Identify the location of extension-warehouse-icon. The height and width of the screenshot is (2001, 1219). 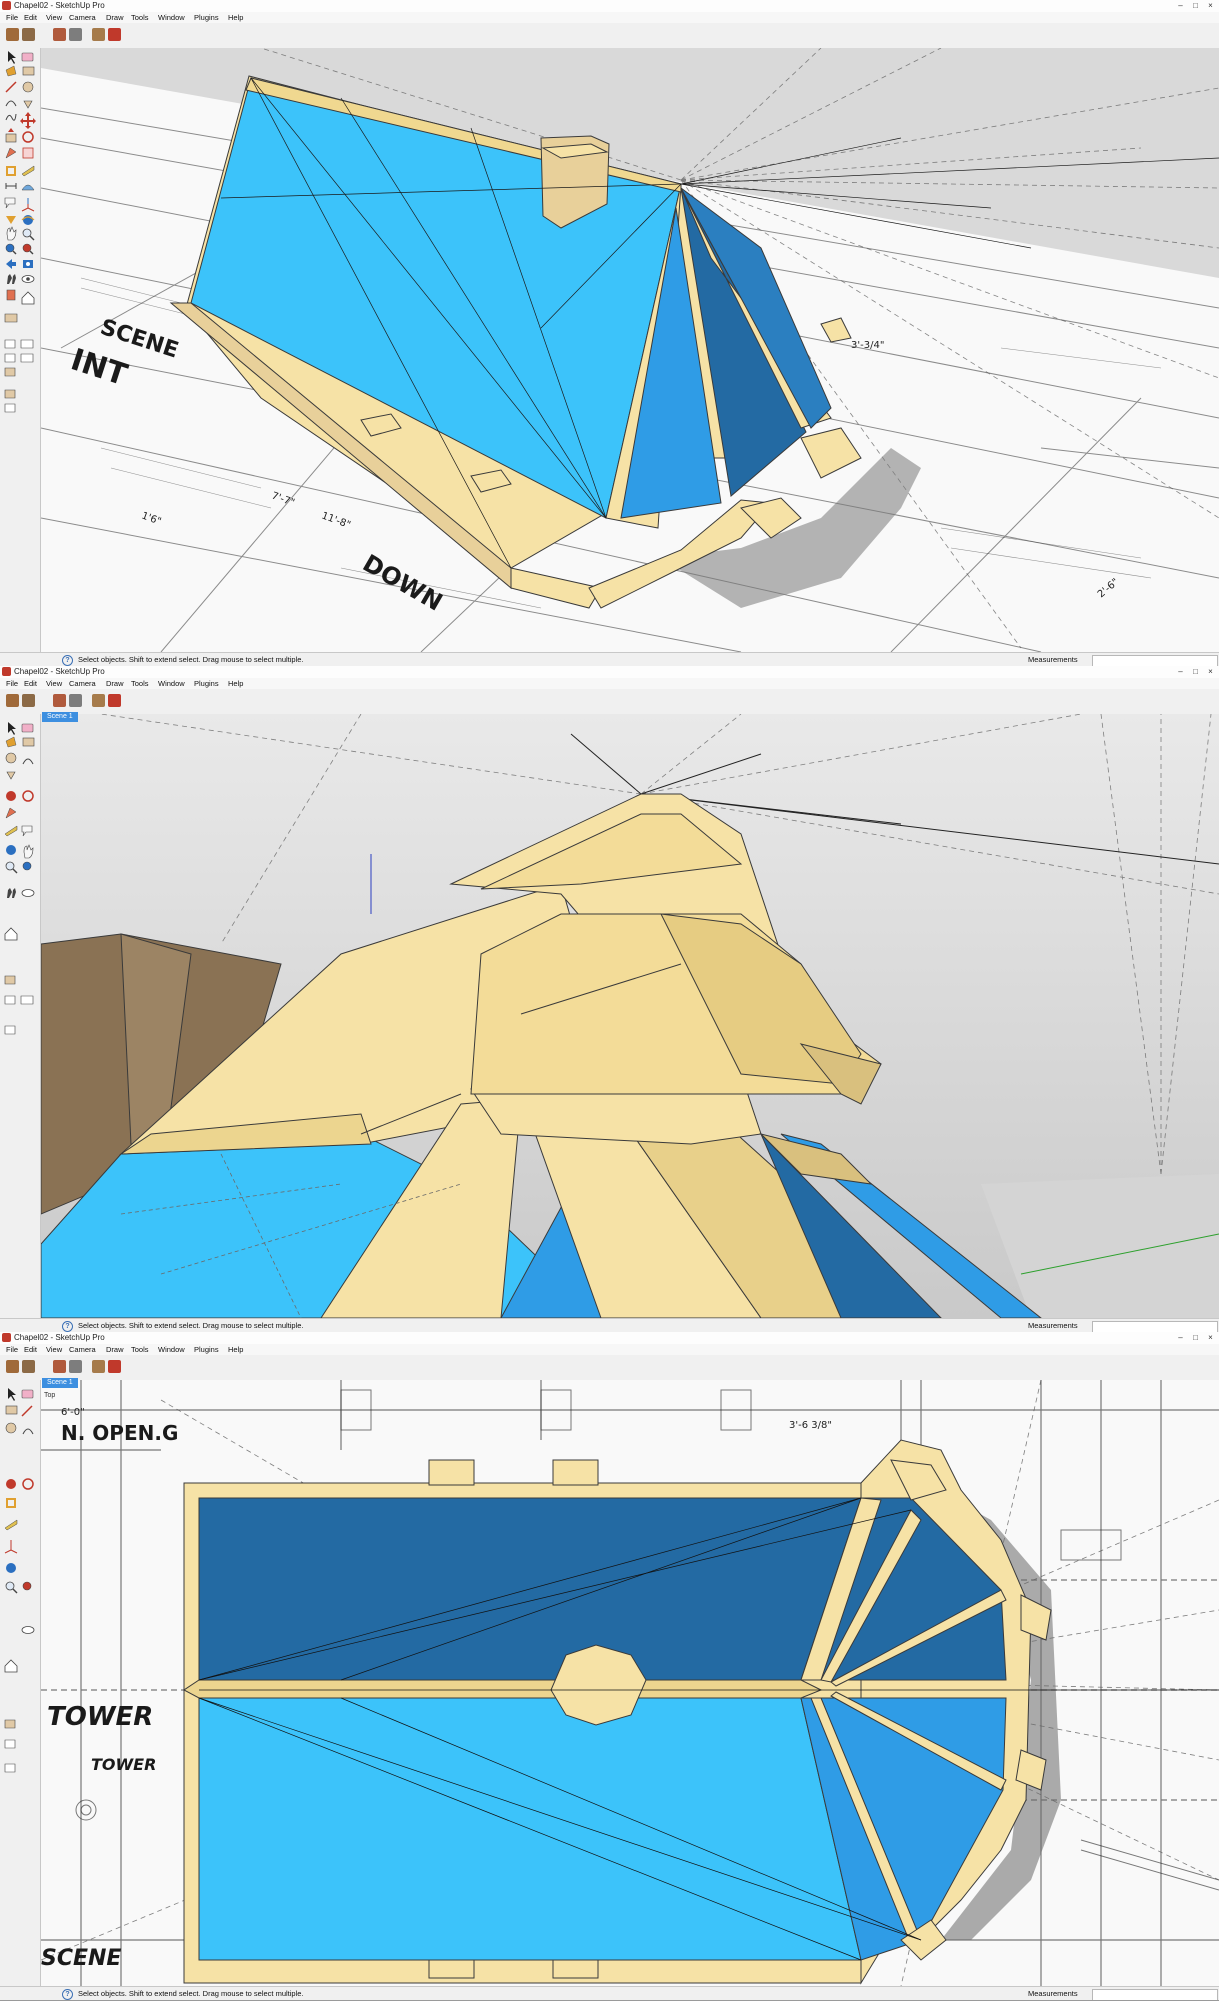
(98, 700).